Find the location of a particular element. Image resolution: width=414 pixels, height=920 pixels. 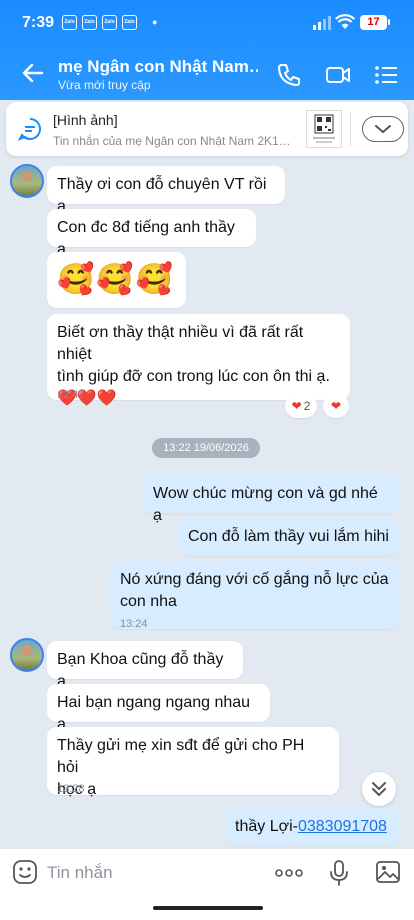

battery-tip is located at coordinates (389, 22).